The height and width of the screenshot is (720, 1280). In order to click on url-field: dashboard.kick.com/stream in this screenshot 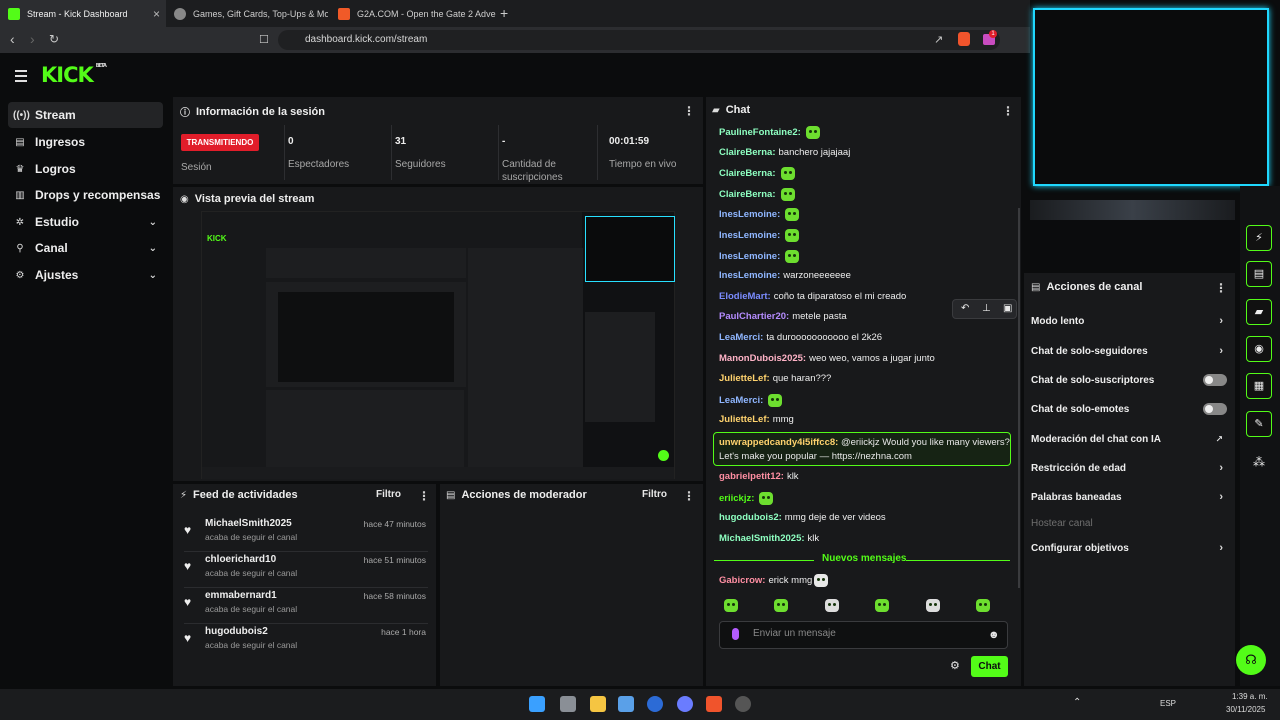, I will do `click(639, 40)`.